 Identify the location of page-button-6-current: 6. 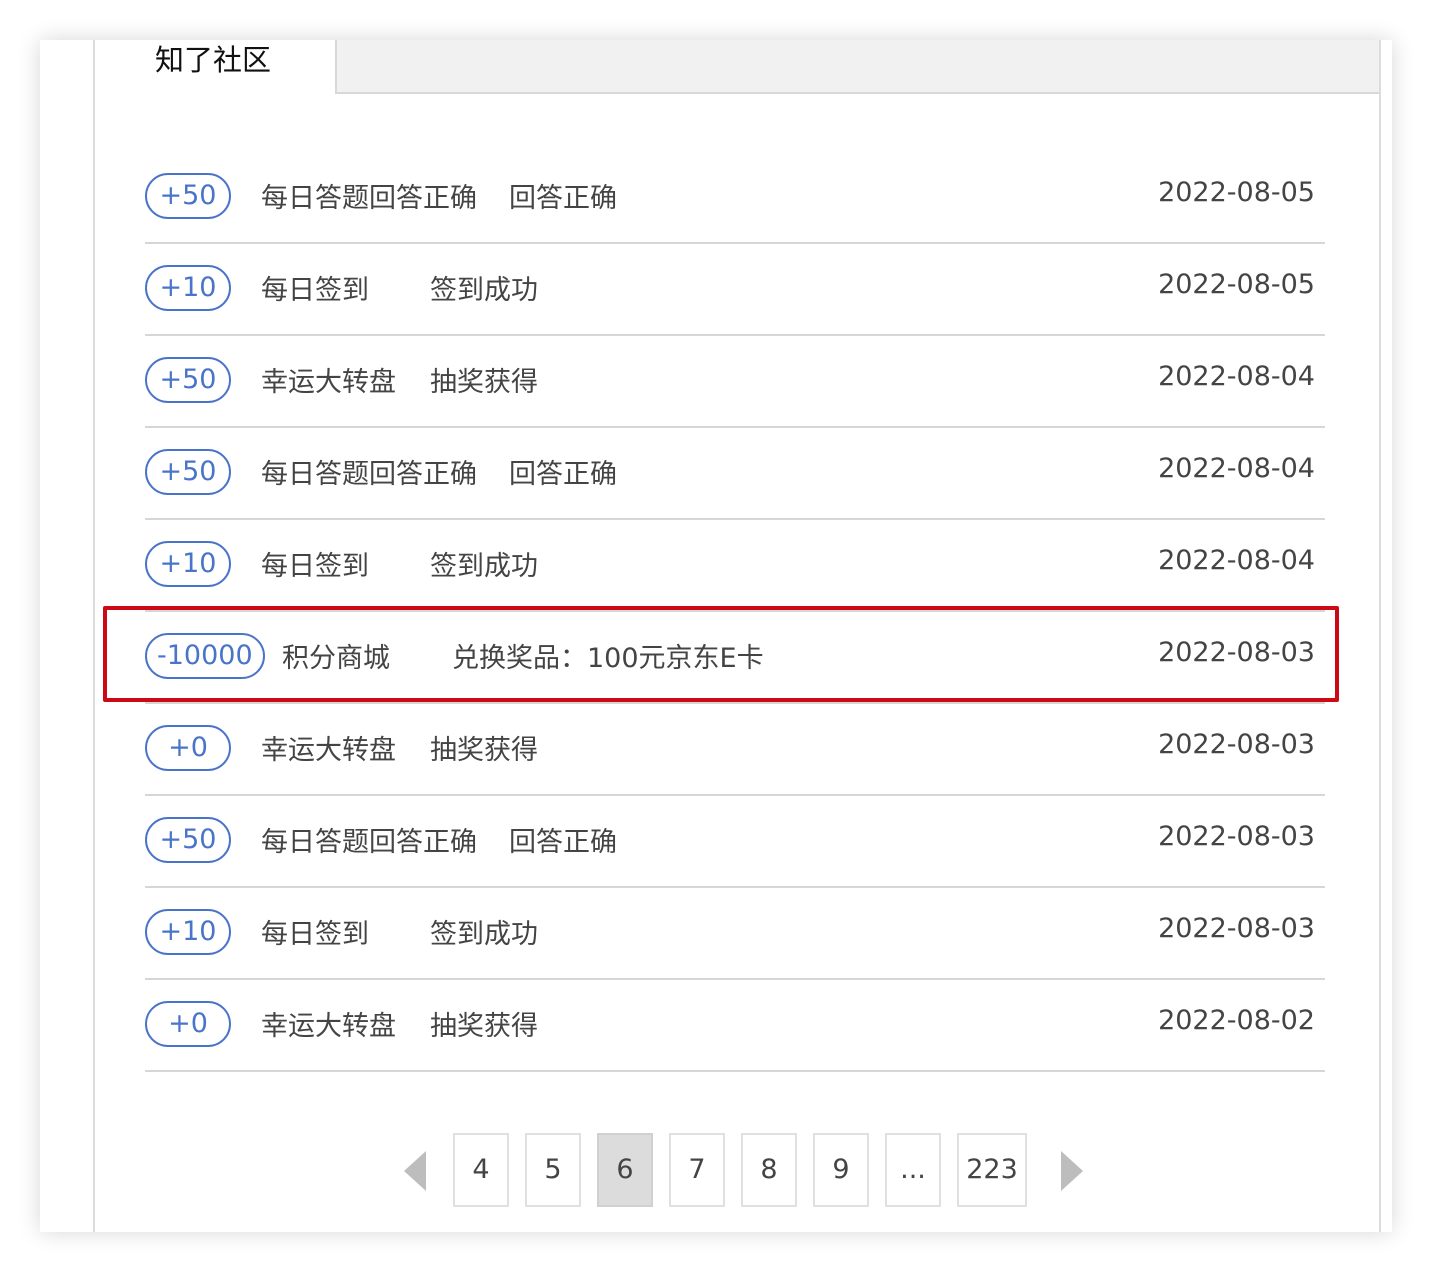
(625, 1170).